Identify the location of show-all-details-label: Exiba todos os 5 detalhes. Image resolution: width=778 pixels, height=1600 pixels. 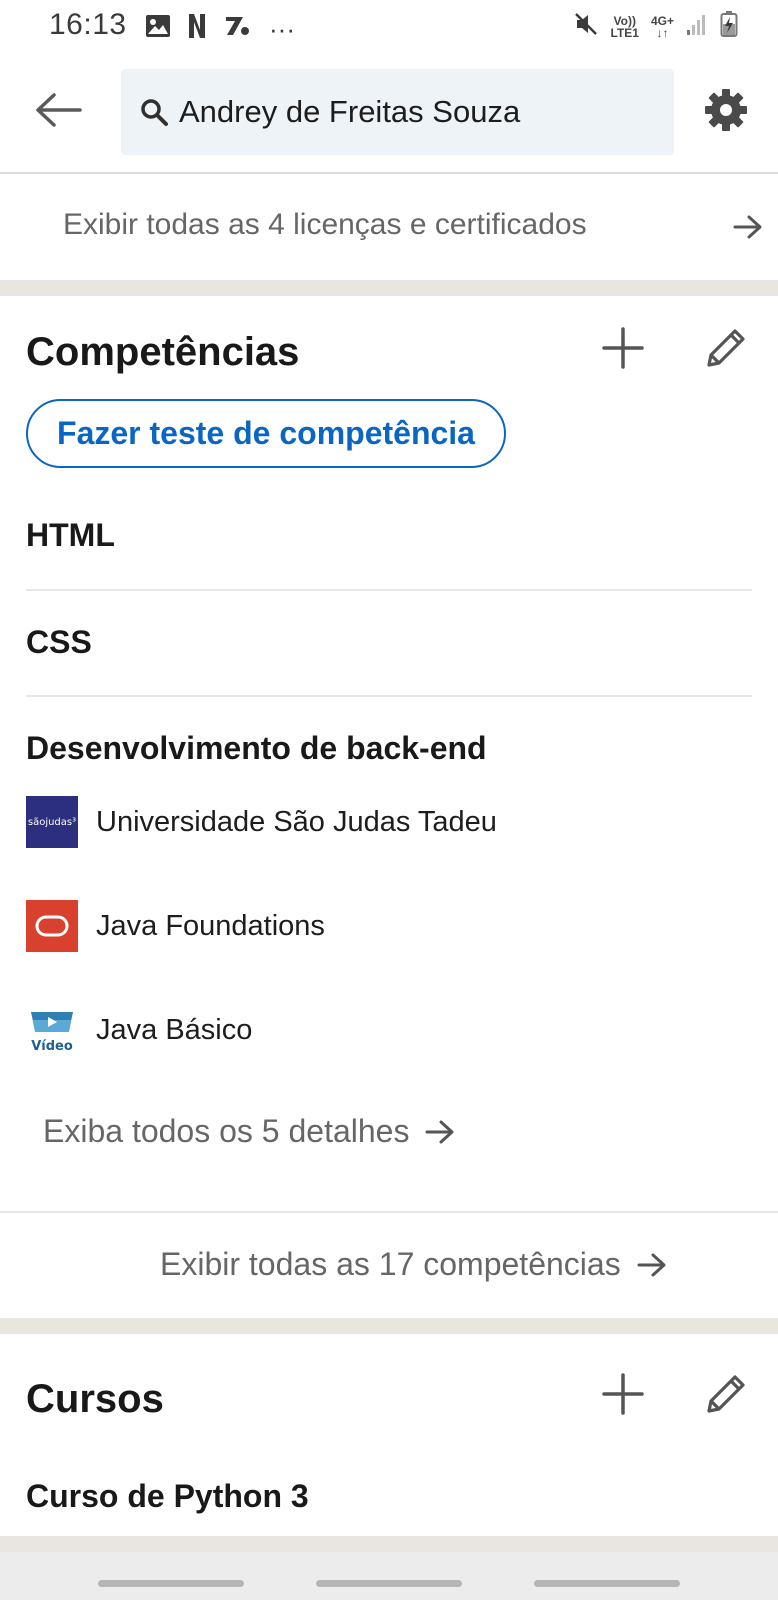
(226, 1131).